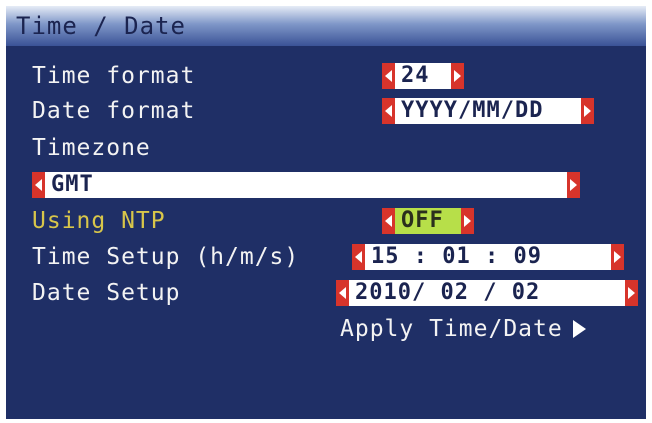 The width and height of the screenshot is (652, 423). I want to click on date-setup-value: 2010/ 02 / 02, so click(487, 293).